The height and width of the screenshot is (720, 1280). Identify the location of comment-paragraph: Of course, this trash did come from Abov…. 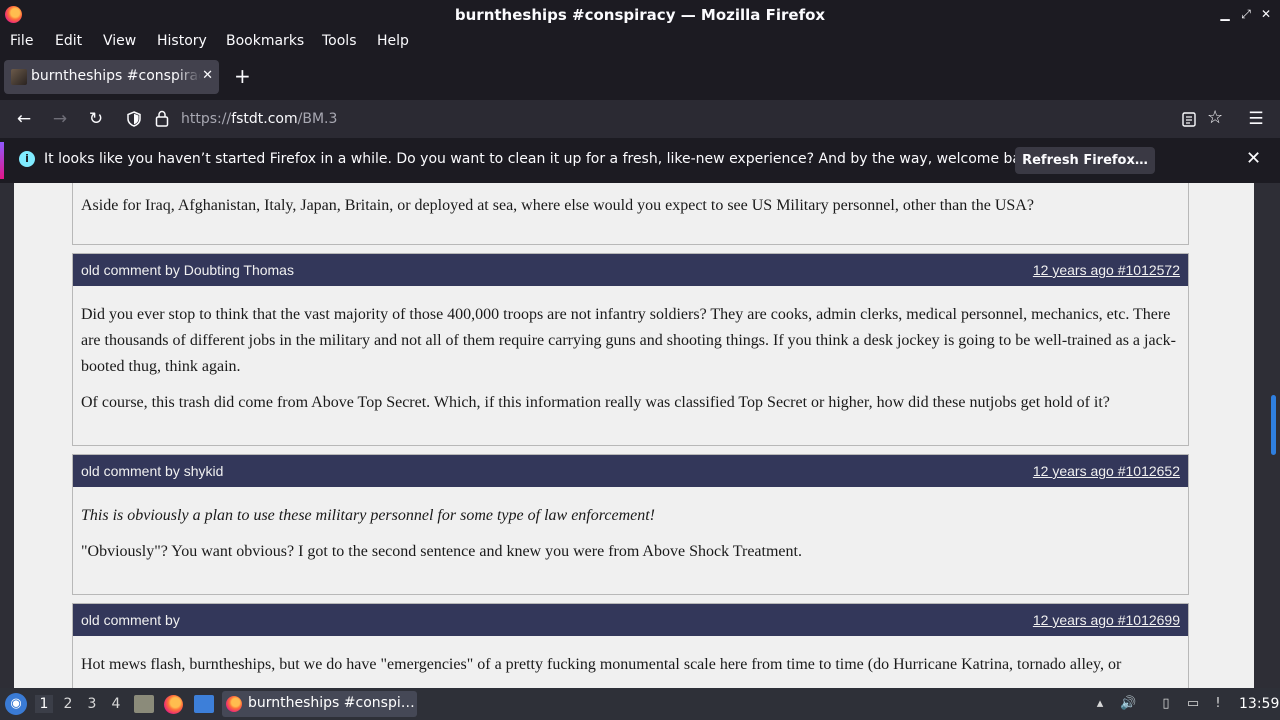
(595, 402).